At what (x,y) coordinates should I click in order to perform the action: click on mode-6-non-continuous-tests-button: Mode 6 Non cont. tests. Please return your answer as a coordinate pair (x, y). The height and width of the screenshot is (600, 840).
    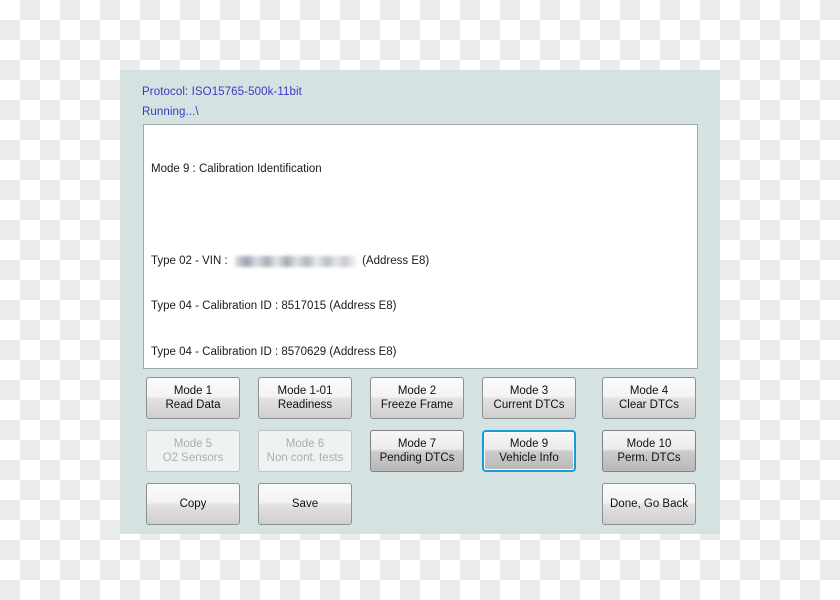
    Looking at the image, I should click on (305, 451).